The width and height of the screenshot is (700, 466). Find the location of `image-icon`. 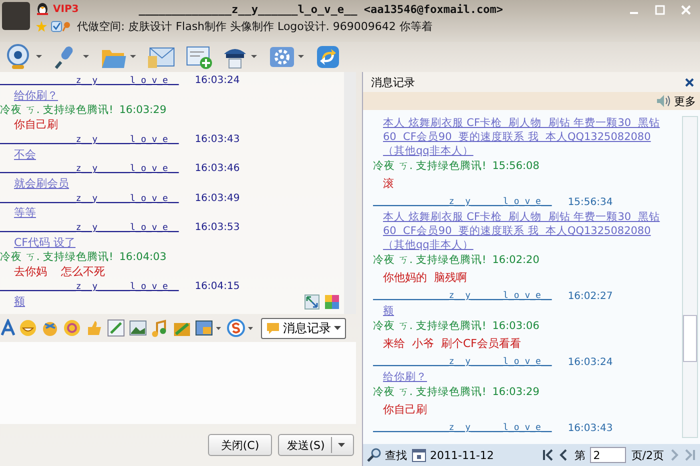

image-icon is located at coordinates (138, 328).